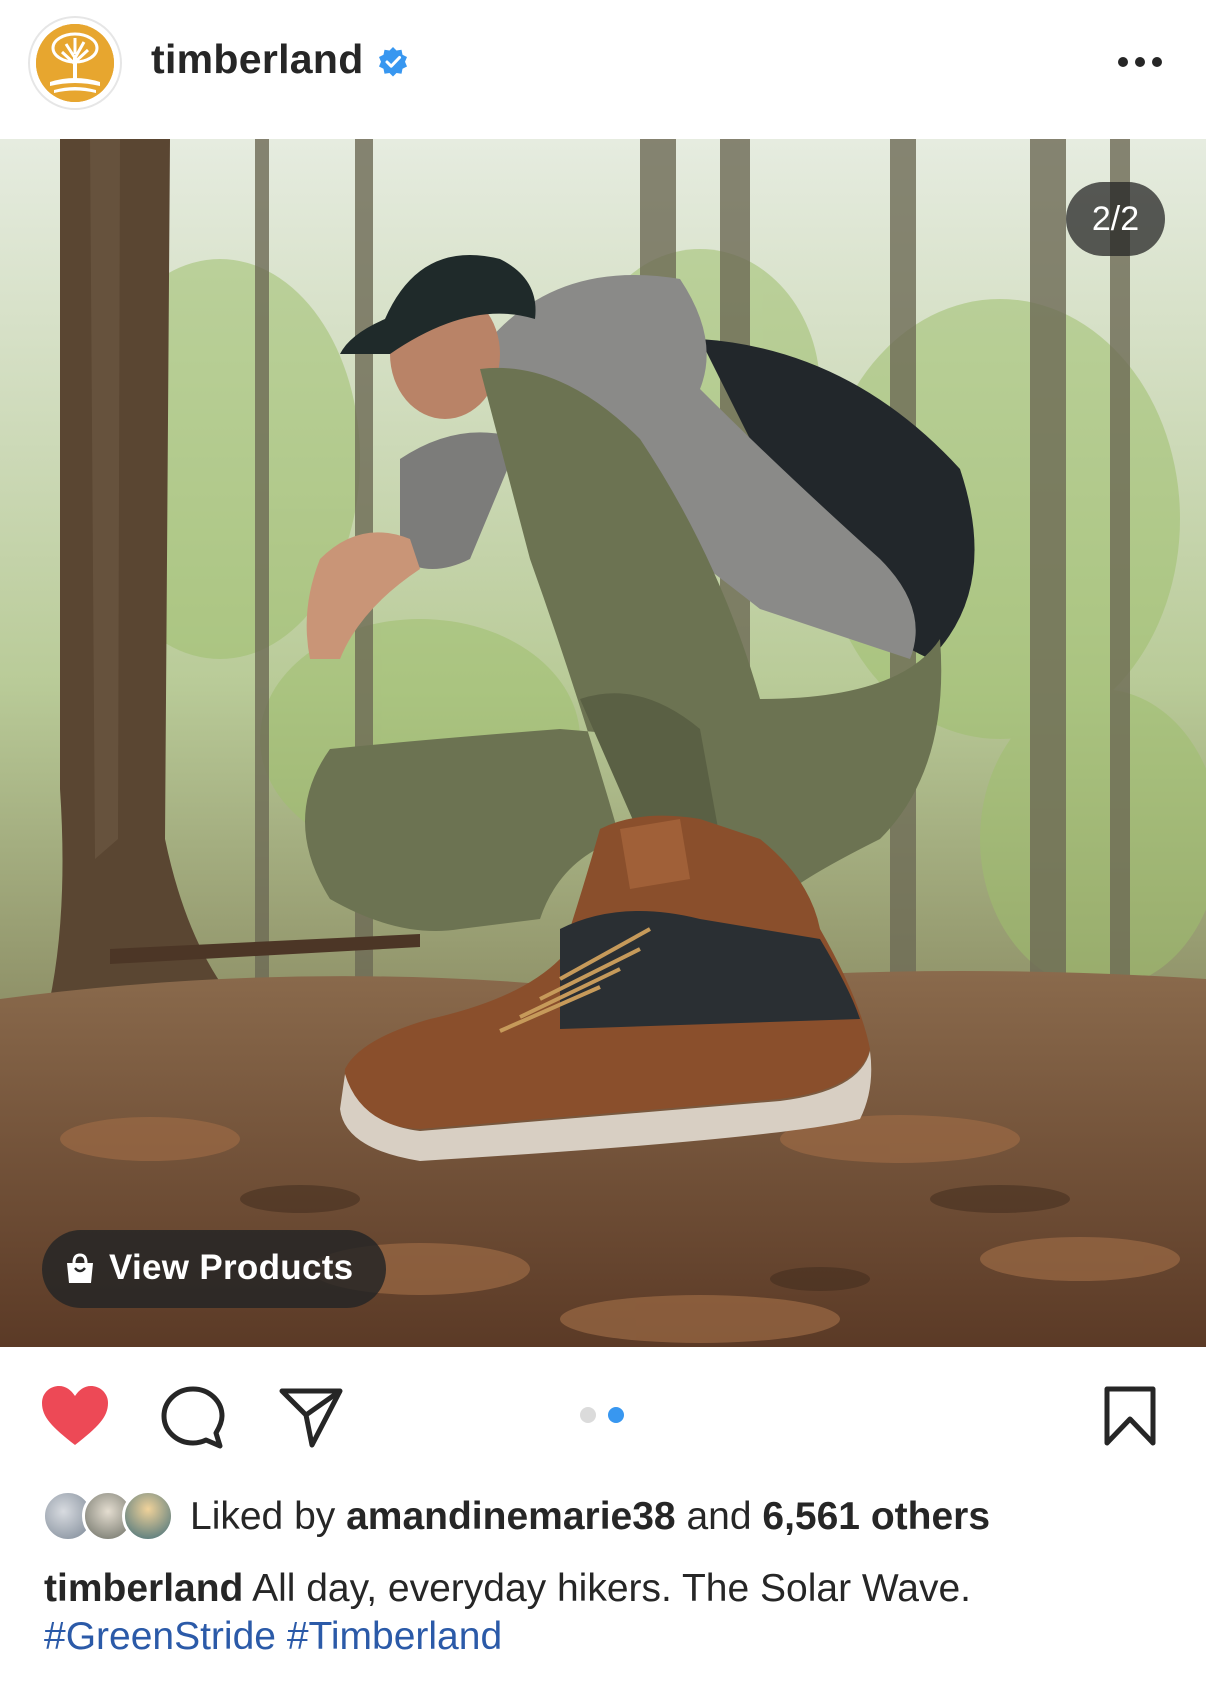 This screenshot has height=1700, width=1206. I want to click on profile-avatar, so click(75, 63).